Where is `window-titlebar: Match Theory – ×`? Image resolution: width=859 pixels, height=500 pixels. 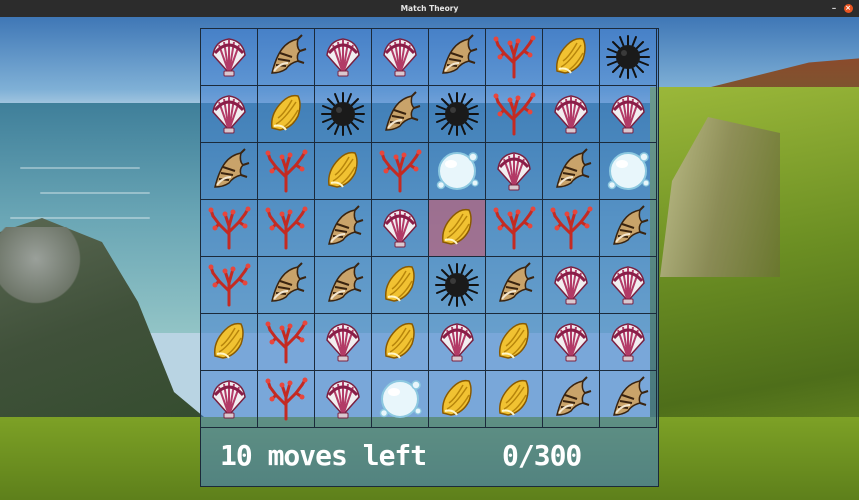
window-titlebar: Match Theory – × is located at coordinates (429, 8).